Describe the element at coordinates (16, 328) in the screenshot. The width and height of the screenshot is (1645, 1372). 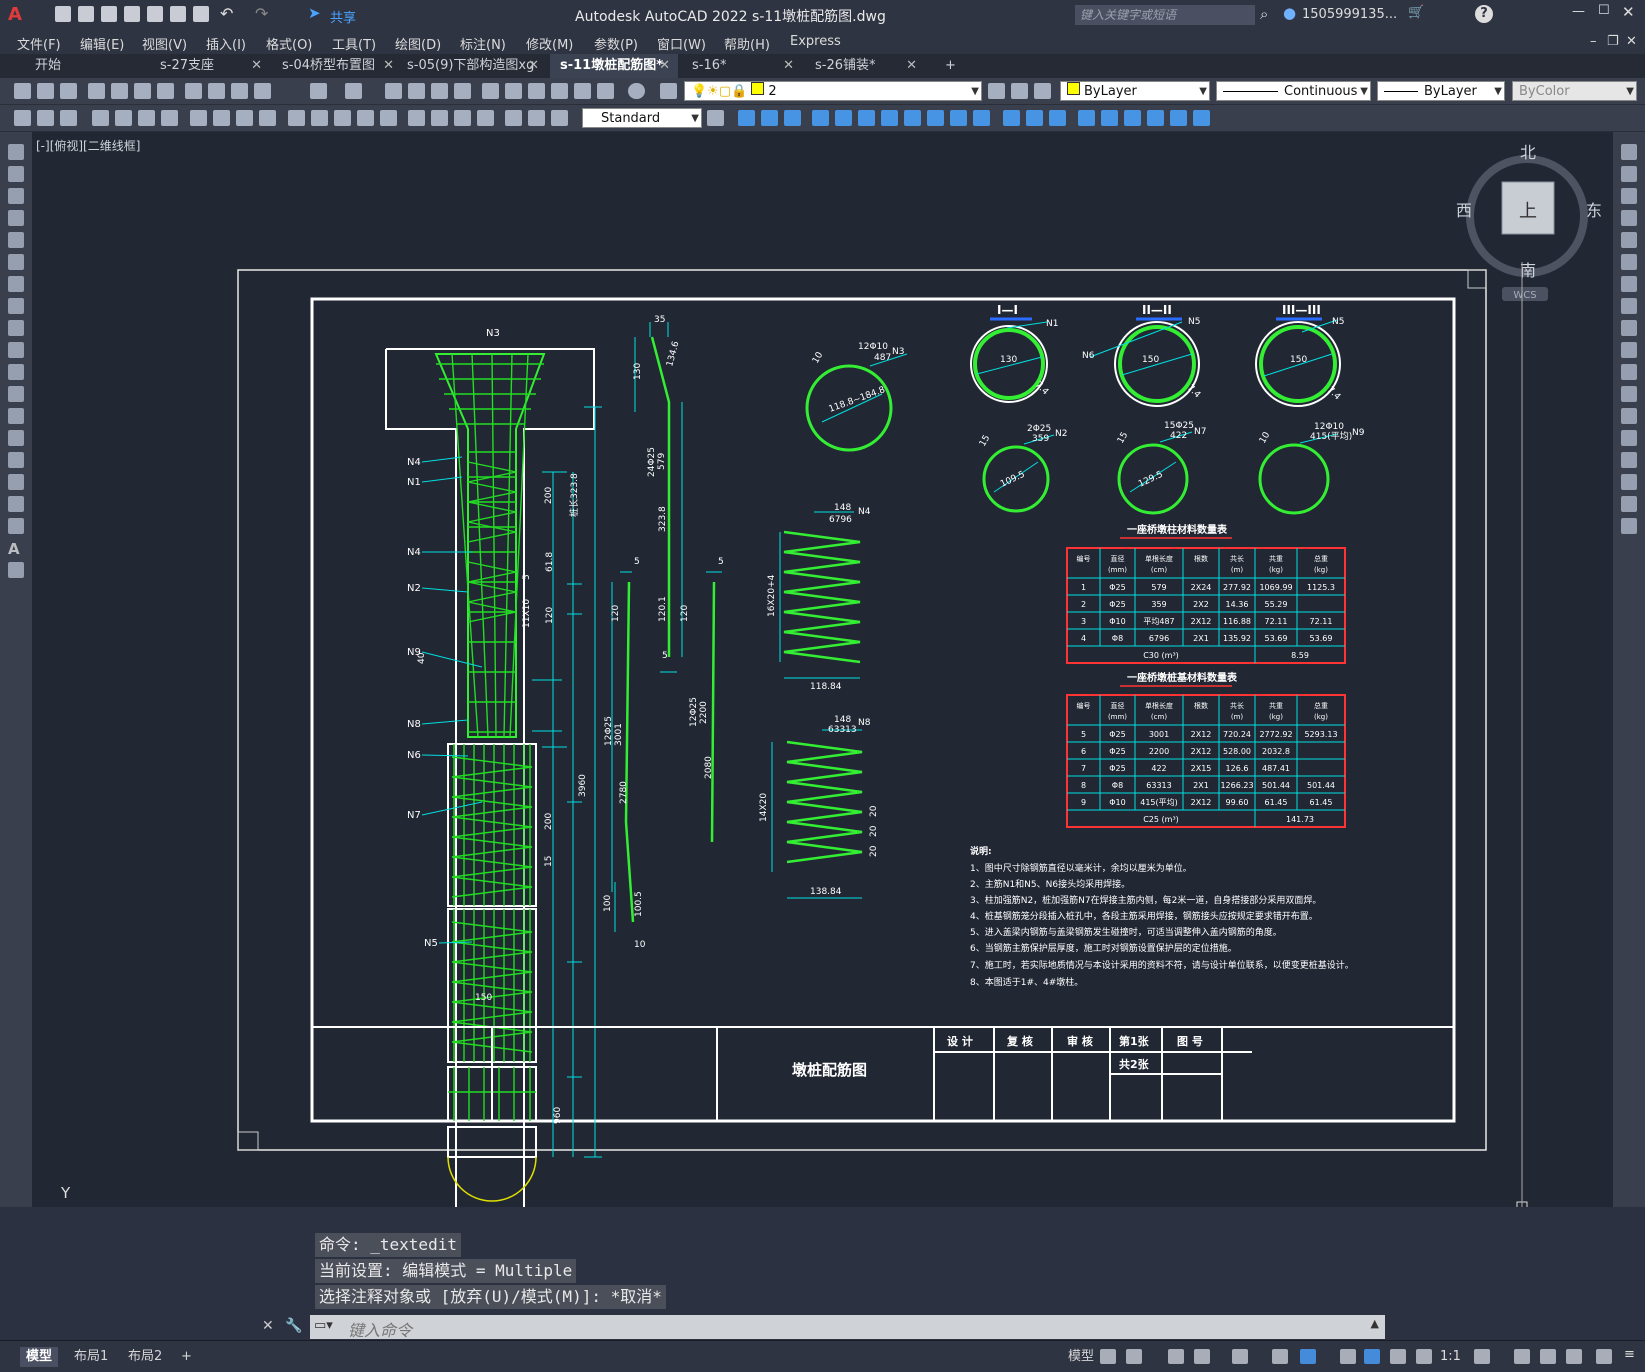
I see `spline-icon` at that location.